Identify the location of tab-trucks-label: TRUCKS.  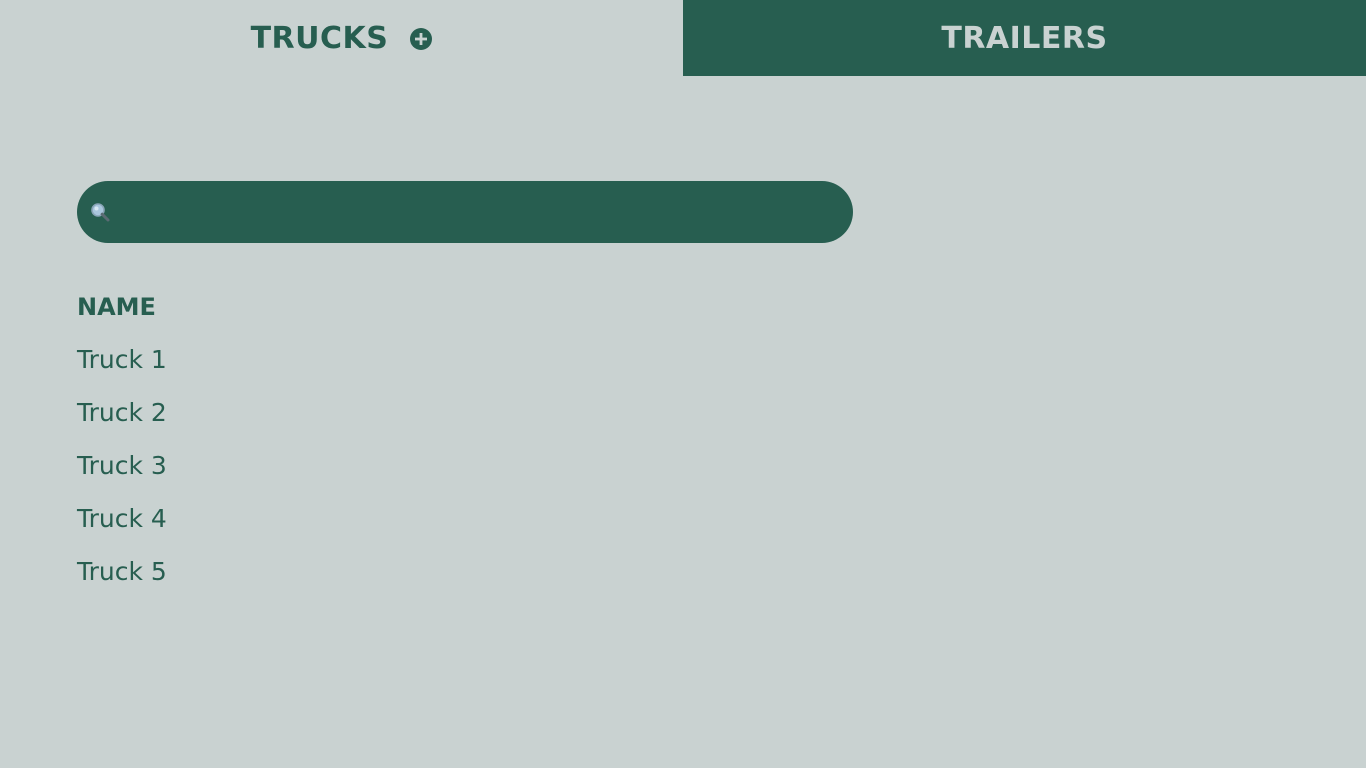
(319, 38).